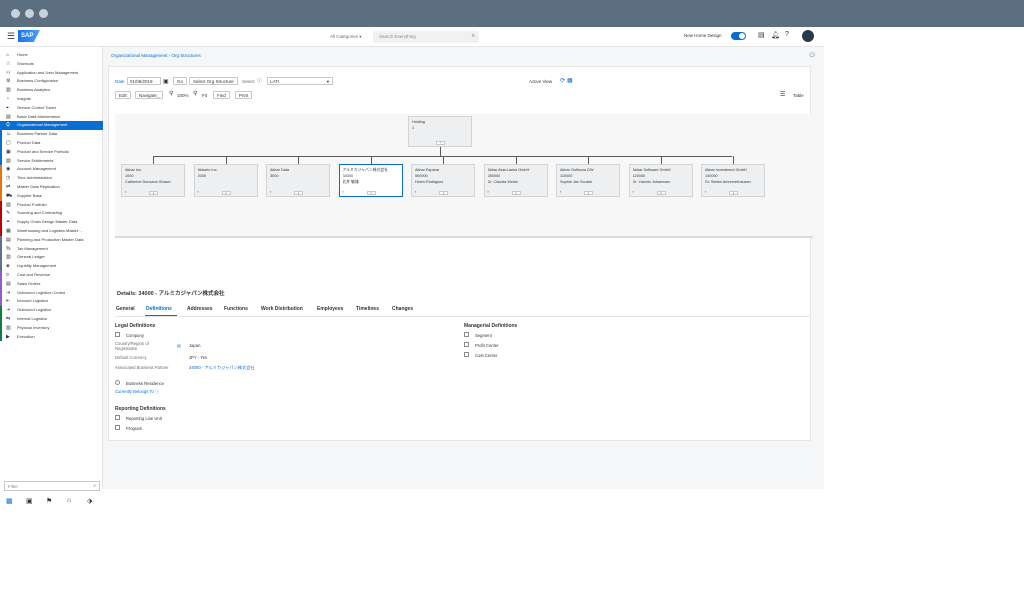  What do you see at coordinates (117, 334) in the screenshot?
I see `company-checkbox` at bounding box center [117, 334].